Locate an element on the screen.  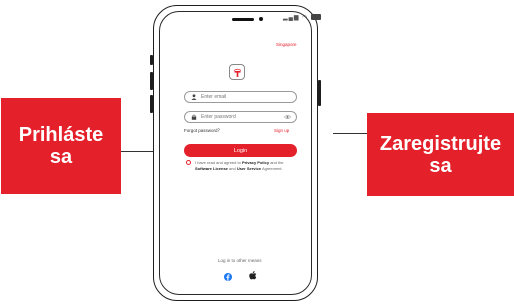
signal-icon: ▂▄▆ is located at coordinates (291, 18).